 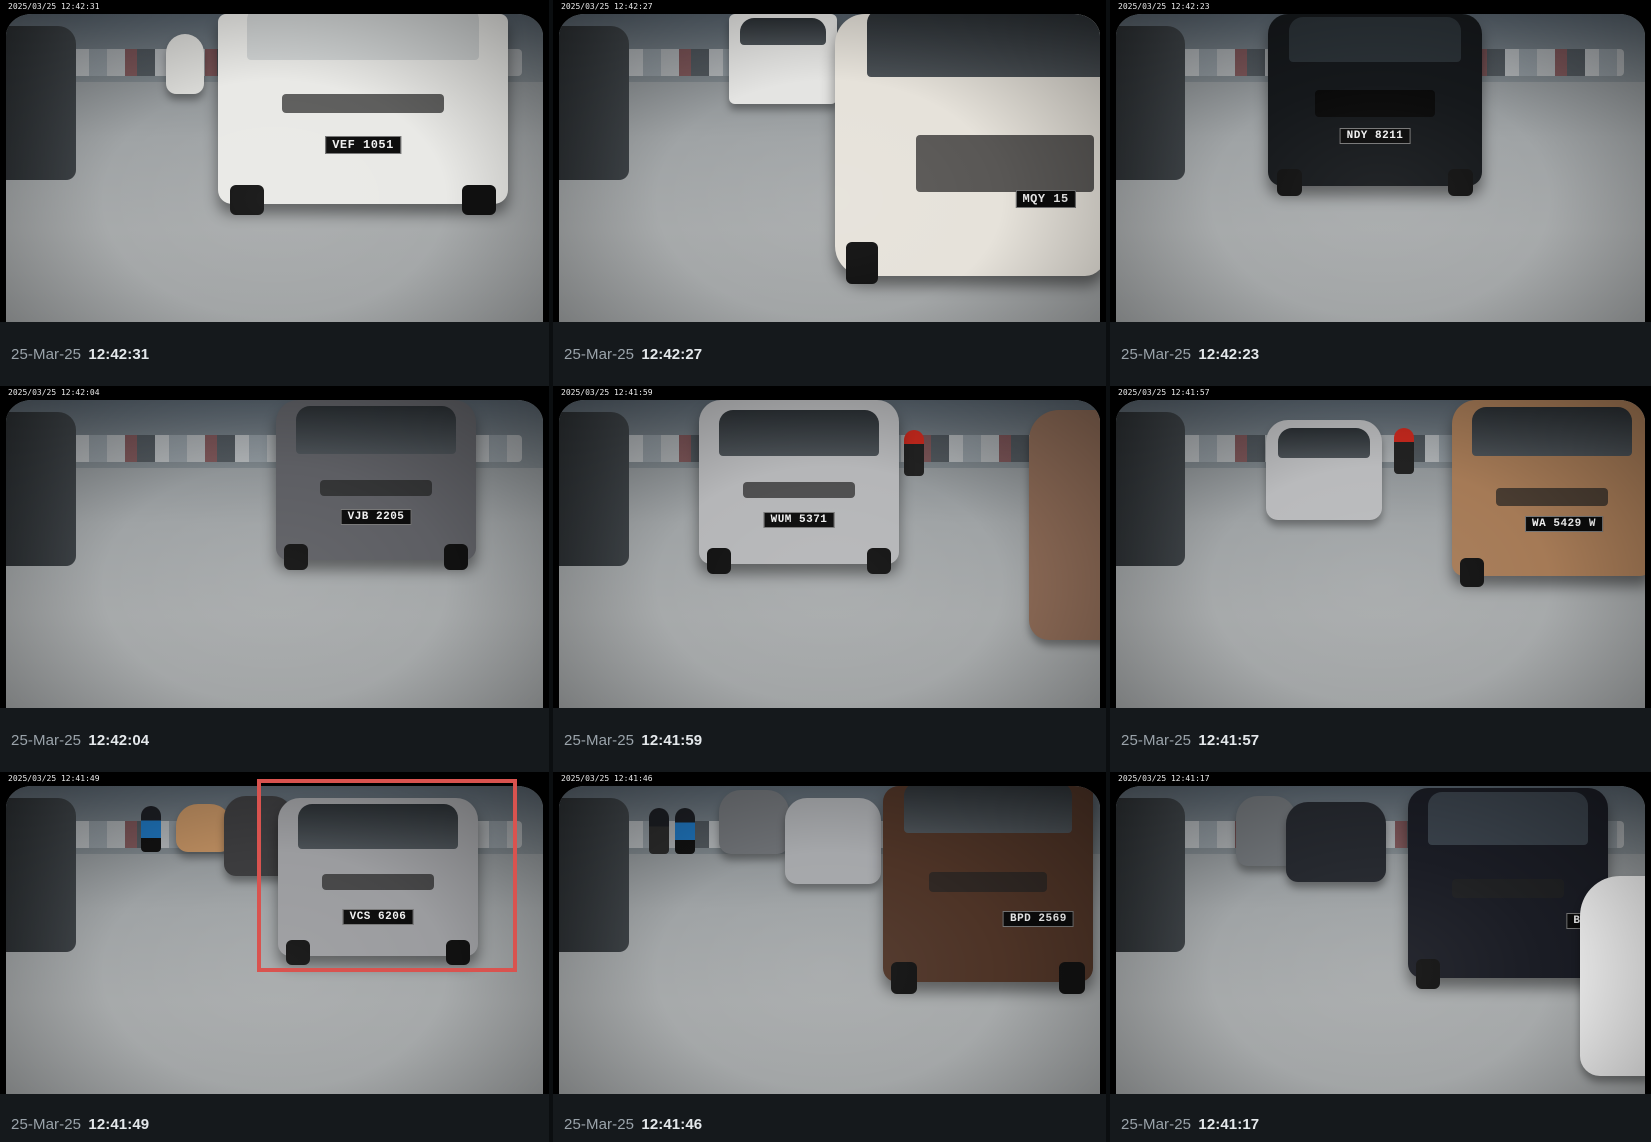 I want to click on capture-image: 2025/03/25 12:42:31 VEF 1051, so click(x=274, y=161).